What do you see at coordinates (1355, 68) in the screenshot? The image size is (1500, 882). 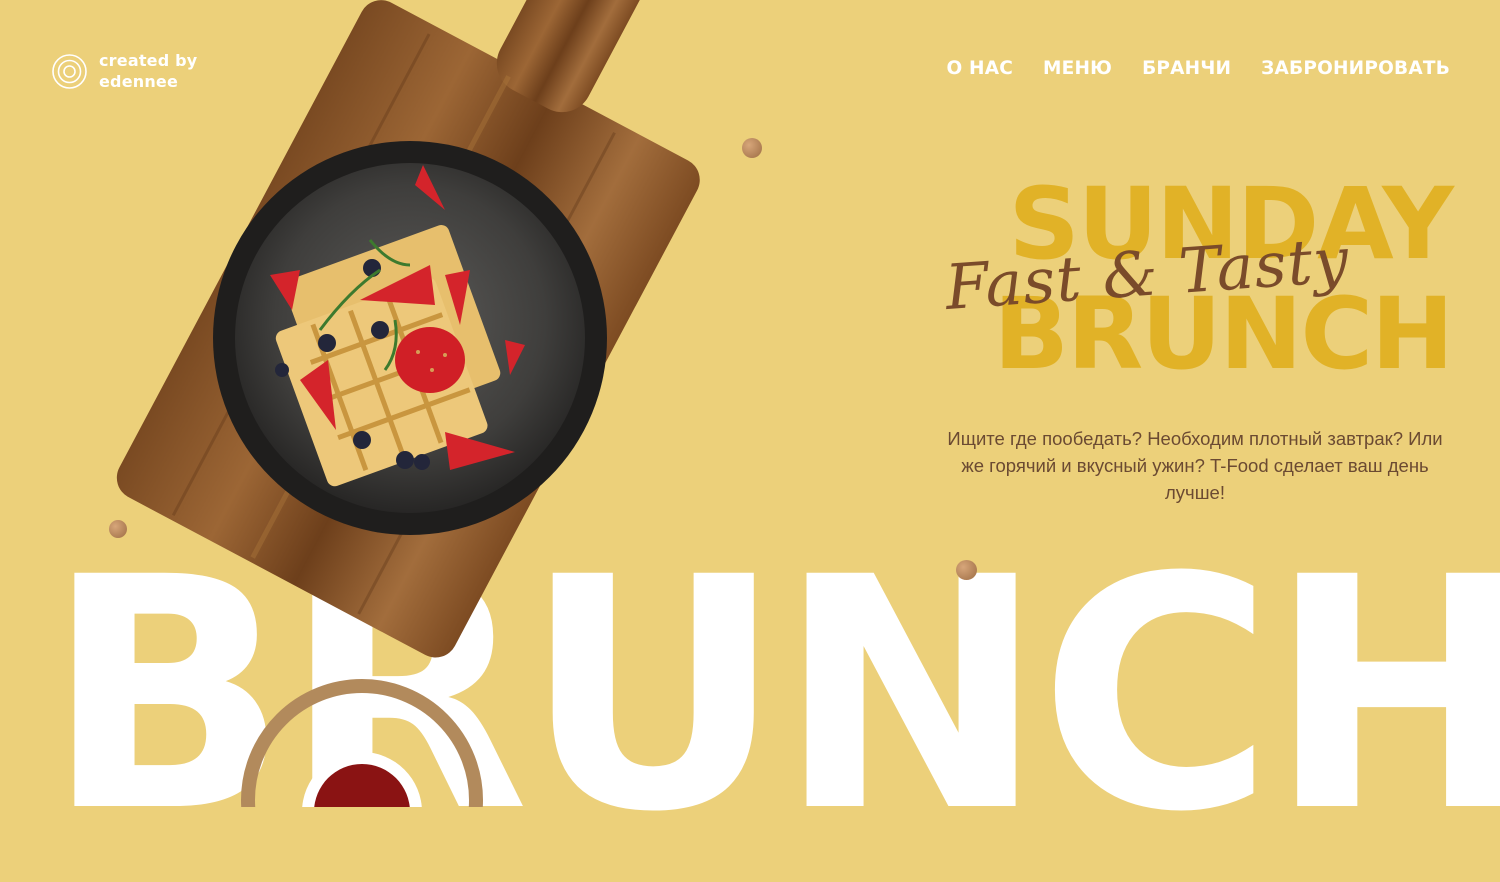 I see `nav-link-book: ЗАБРОНИРОВАТЬ` at bounding box center [1355, 68].